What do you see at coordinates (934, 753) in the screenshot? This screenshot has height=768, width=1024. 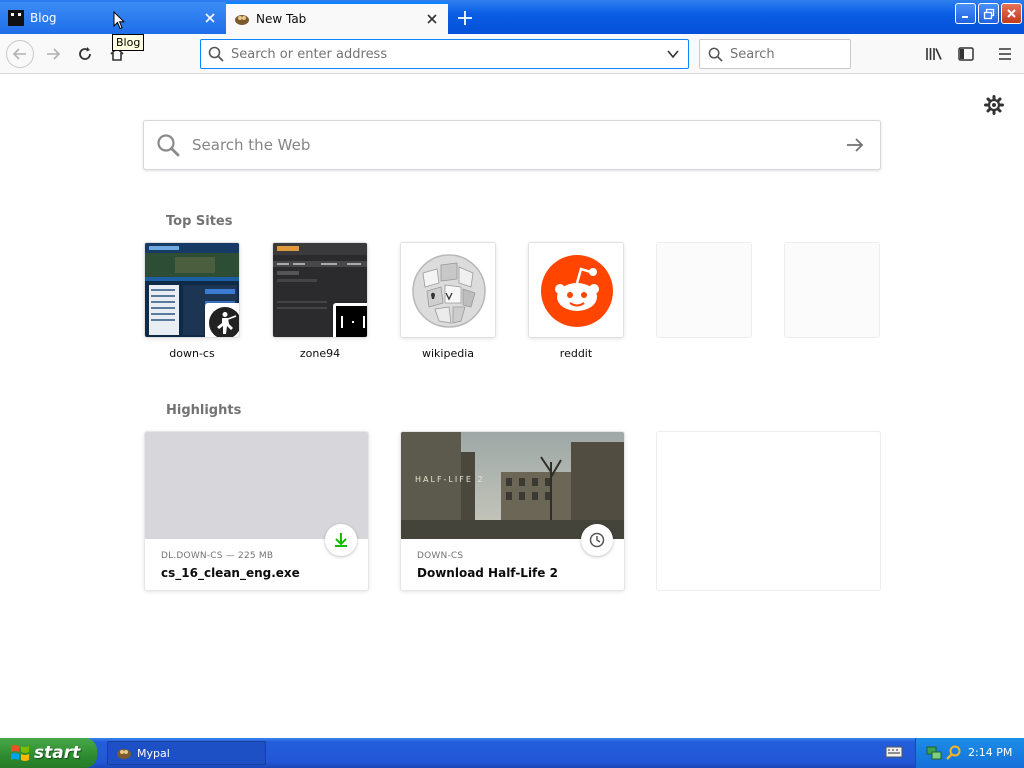 I see `network-icon` at bounding box center [934, 753].